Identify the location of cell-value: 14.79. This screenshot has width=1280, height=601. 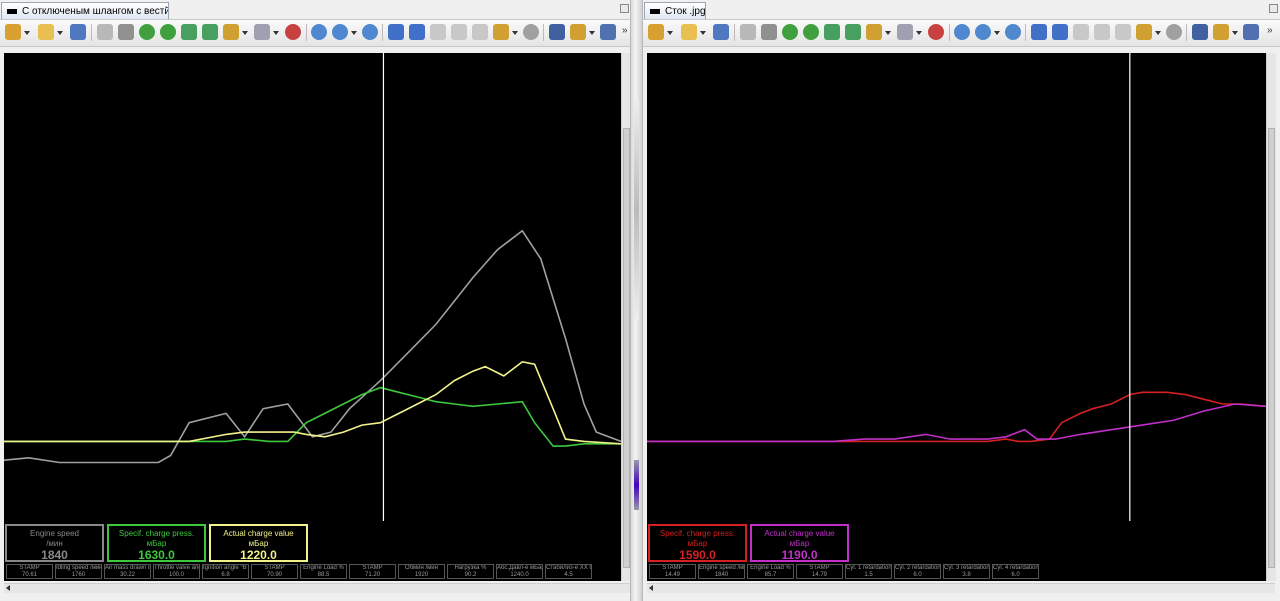
(819, 575).